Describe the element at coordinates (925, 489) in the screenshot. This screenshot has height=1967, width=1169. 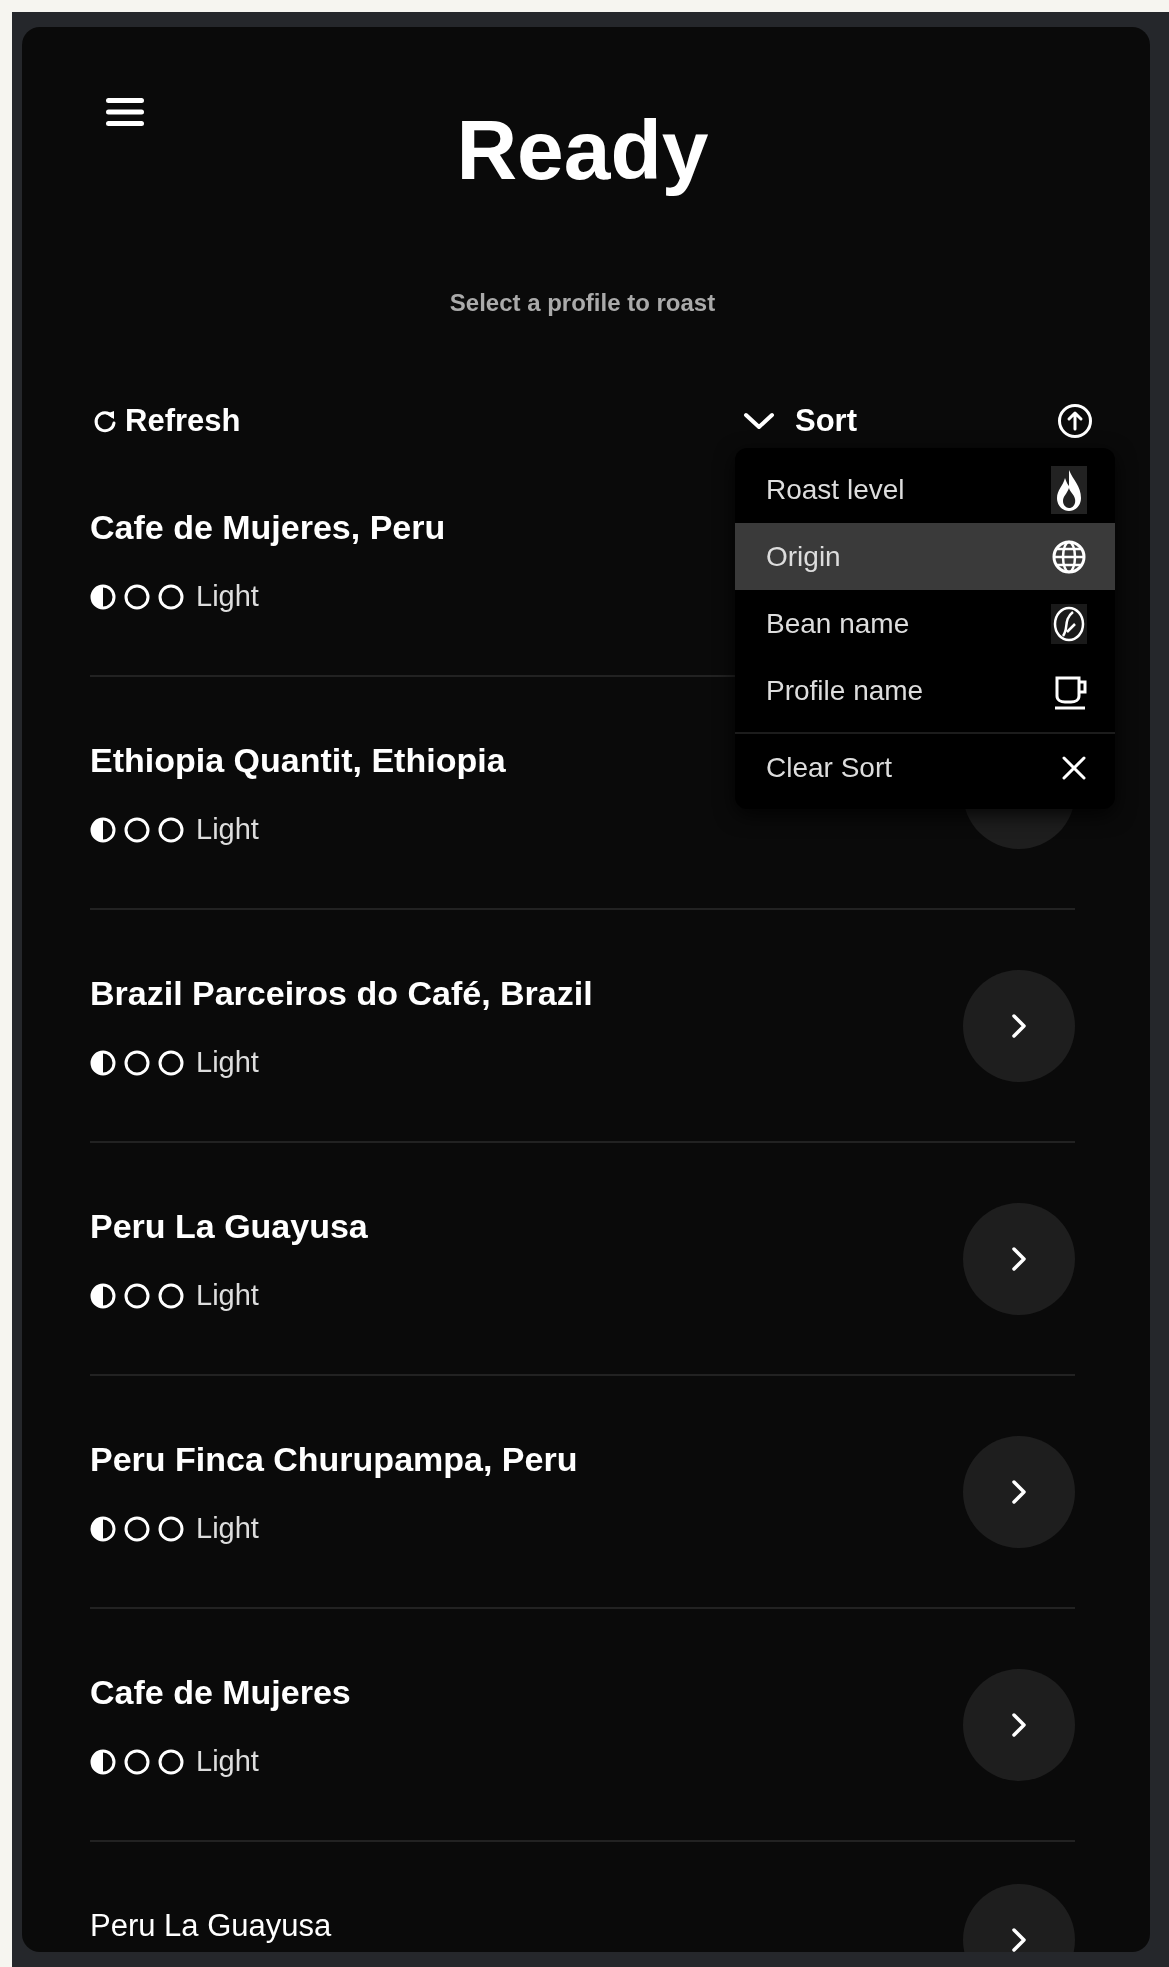
I see `sort-option: Roast level` at that location.